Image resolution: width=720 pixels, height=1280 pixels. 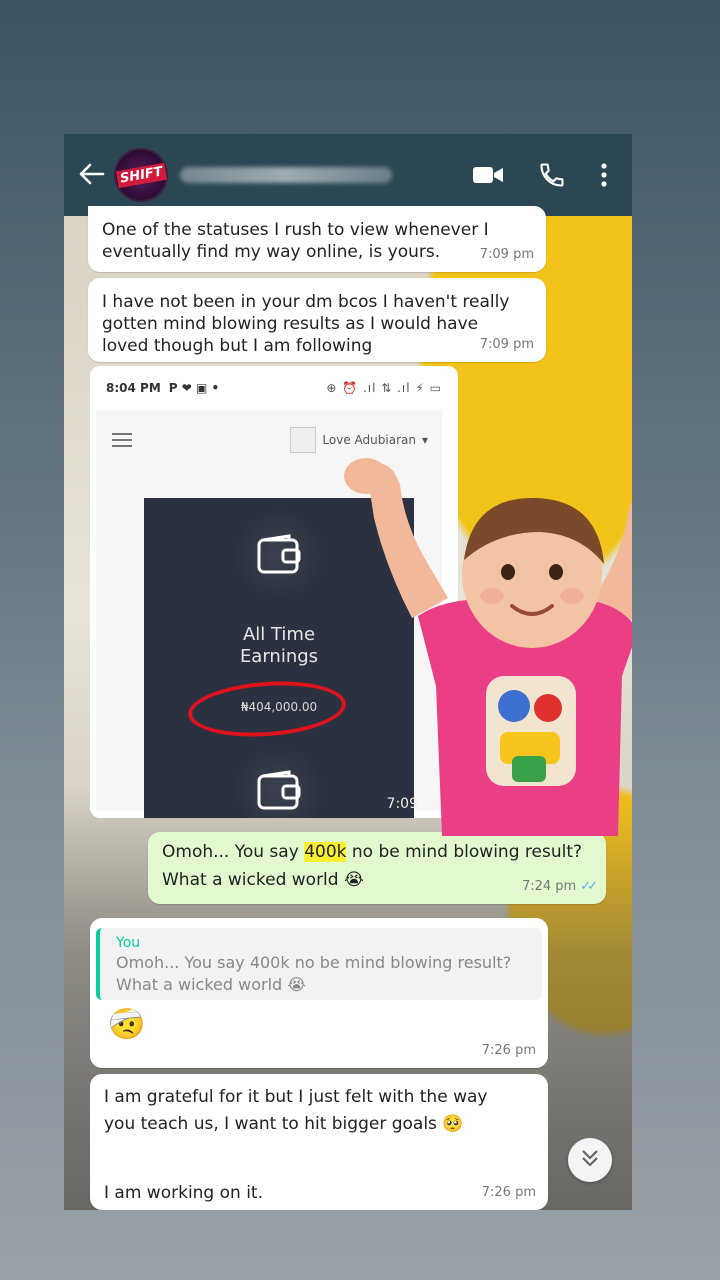 I want to click on avatar: SHIFT, so click(x=141, y=175).